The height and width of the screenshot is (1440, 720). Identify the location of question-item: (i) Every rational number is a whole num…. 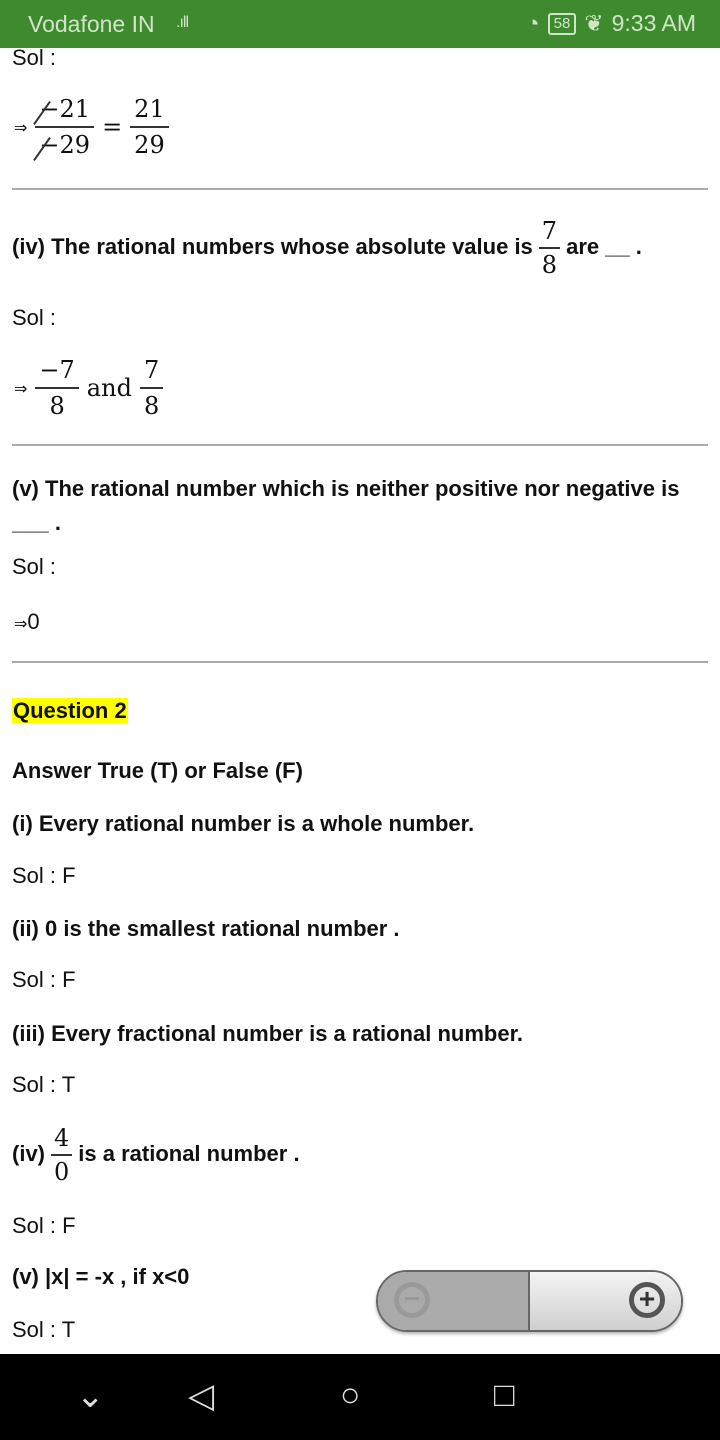
(243, 823).